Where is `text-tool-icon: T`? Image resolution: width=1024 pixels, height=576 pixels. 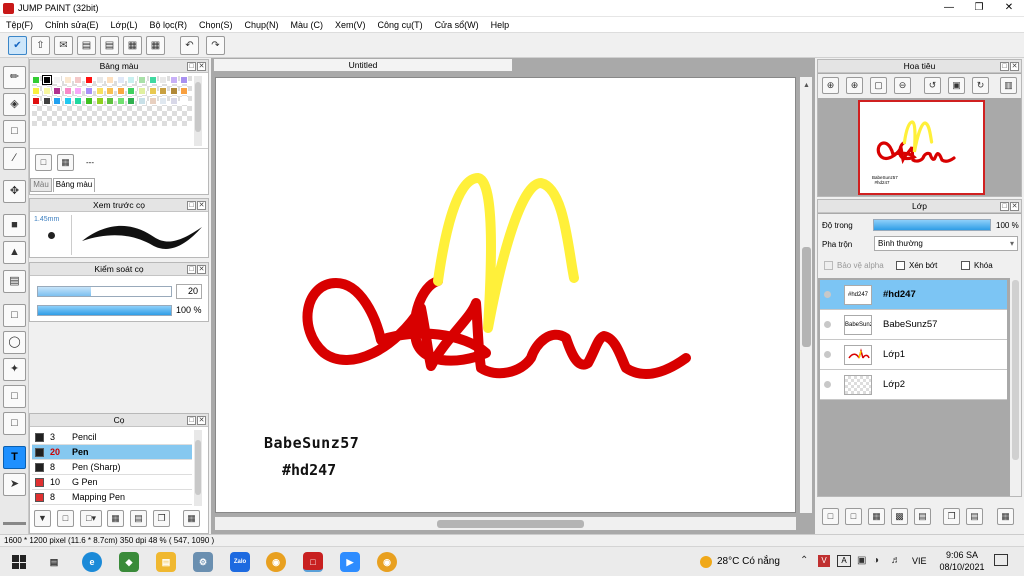
text-tool-icon: T is located at coordinates (14, 457).